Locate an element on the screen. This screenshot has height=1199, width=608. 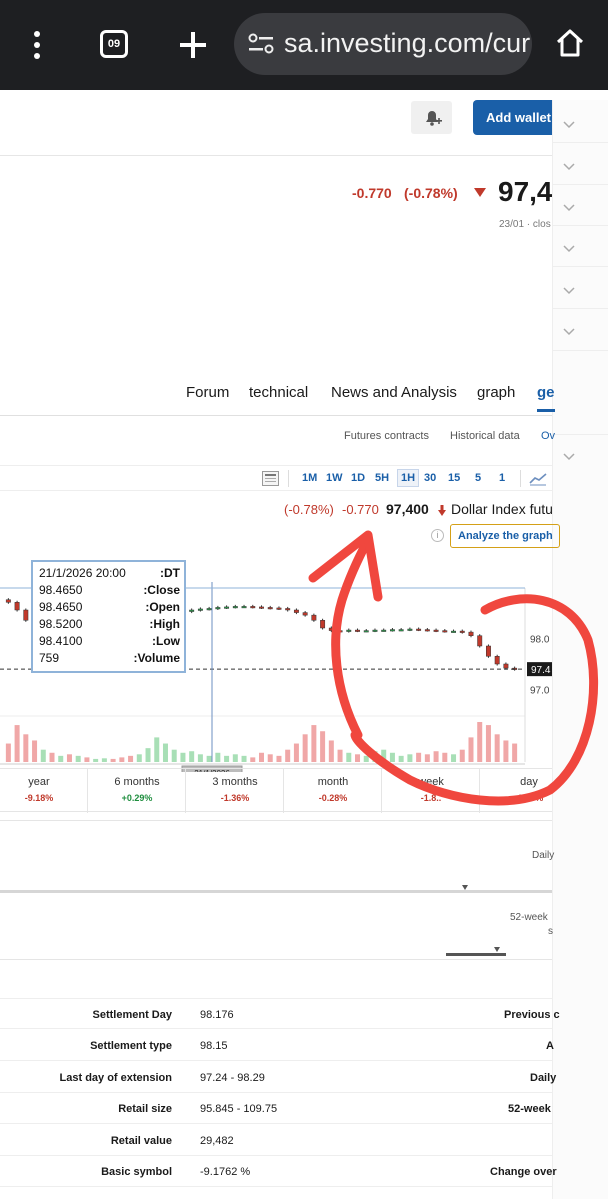
side-panel is located at coordinates (580, 649).